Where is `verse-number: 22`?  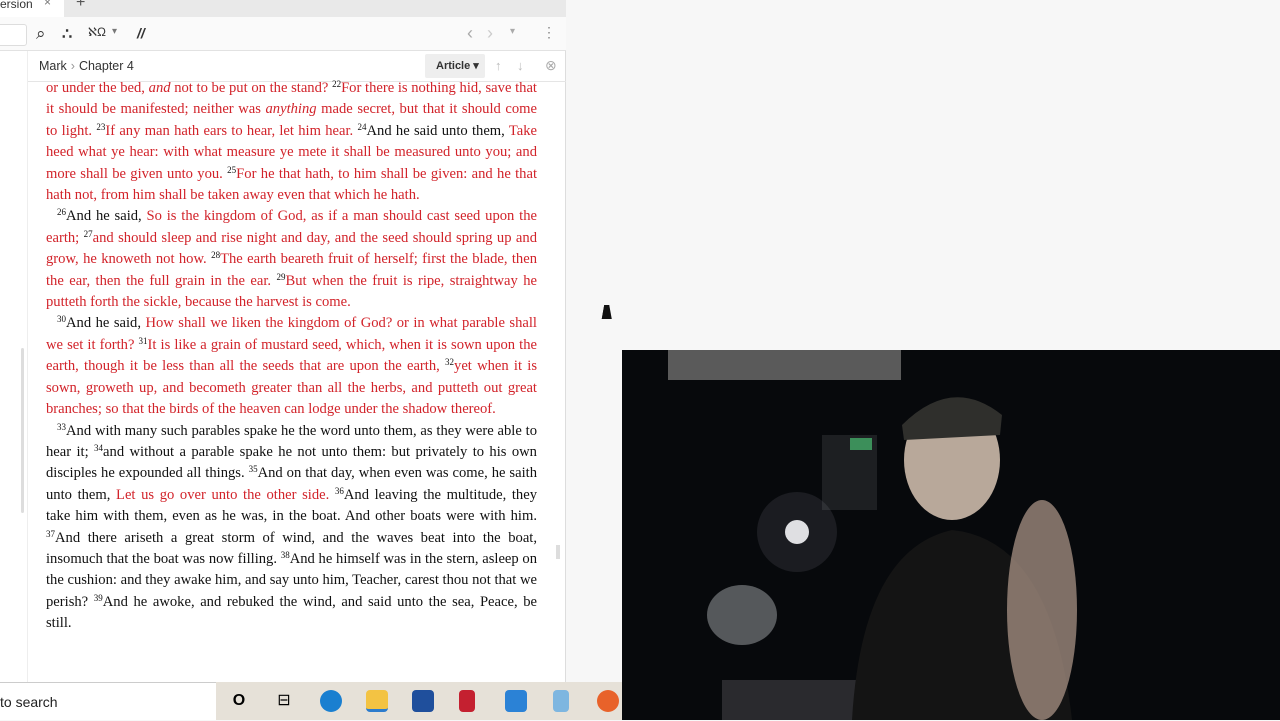
verse-number: 22 is located at coordinates (337, 84).